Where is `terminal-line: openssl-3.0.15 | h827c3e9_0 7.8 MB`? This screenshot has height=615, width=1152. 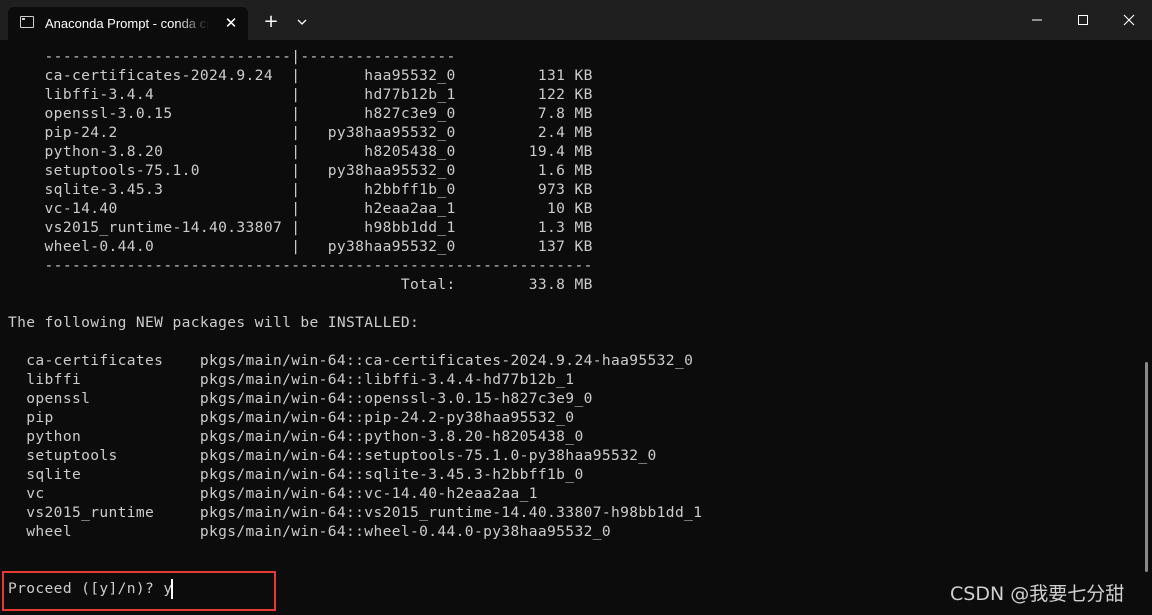
terminal-line: openssl-3.0.15 | h827c3e9_0 7.8 MB is located at coordinates (300, 113).